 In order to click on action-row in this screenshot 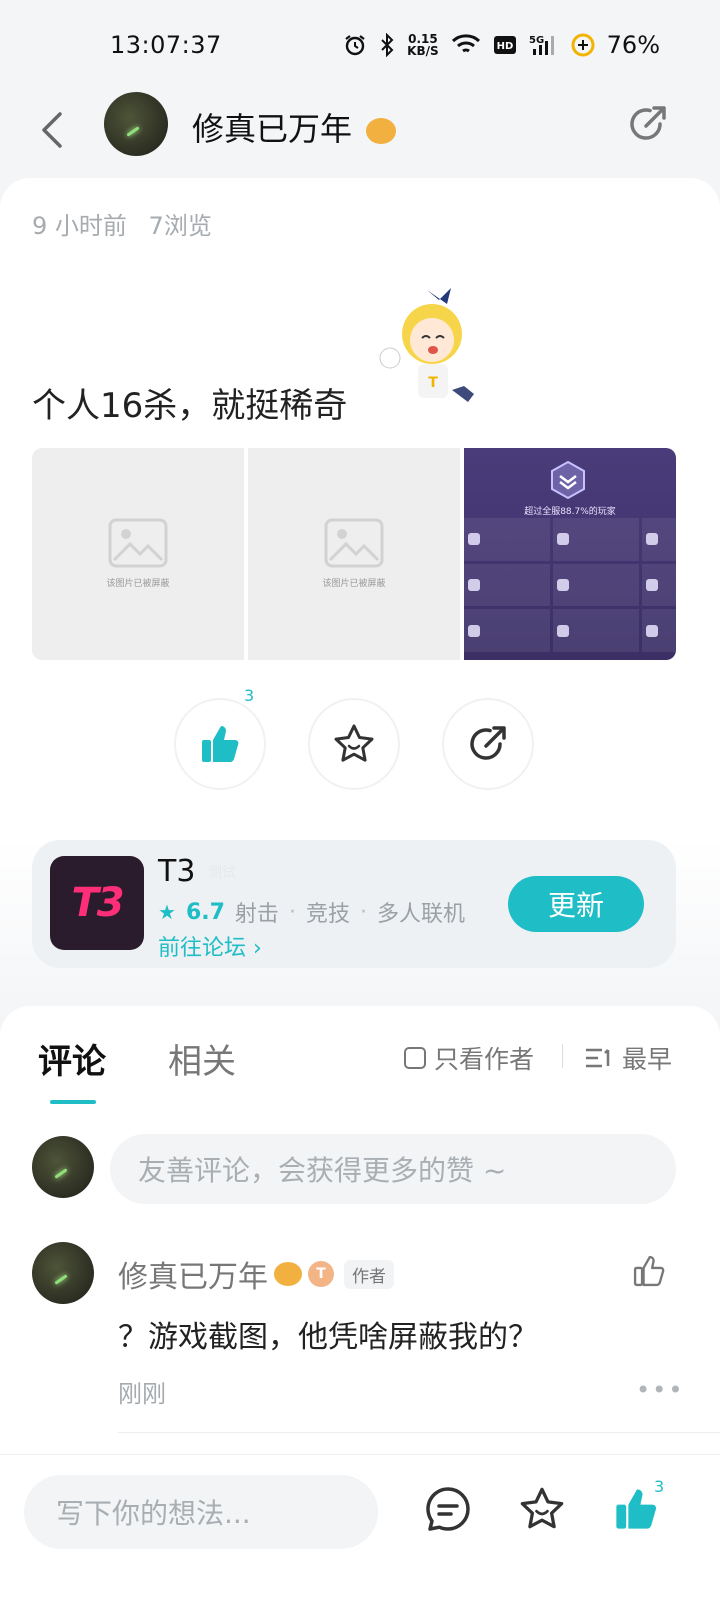, I will do `click(360, 746)`.